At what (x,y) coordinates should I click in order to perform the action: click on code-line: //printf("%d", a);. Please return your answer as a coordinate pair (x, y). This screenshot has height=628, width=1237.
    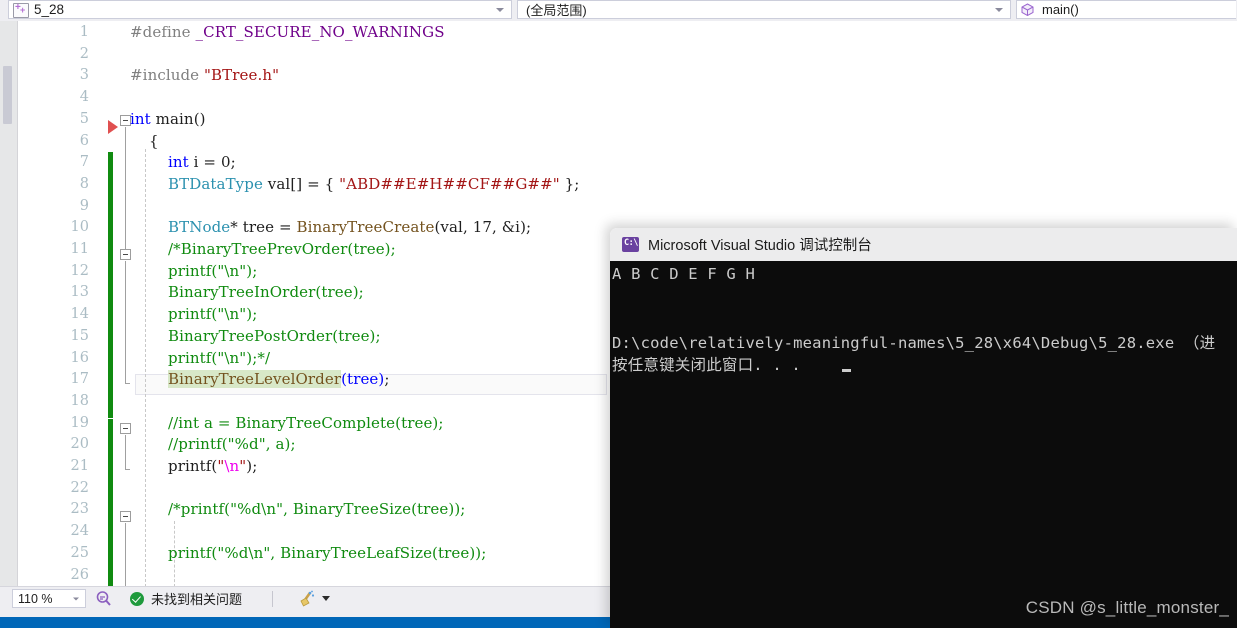
    Looking at the image, I should click on (232, 444).